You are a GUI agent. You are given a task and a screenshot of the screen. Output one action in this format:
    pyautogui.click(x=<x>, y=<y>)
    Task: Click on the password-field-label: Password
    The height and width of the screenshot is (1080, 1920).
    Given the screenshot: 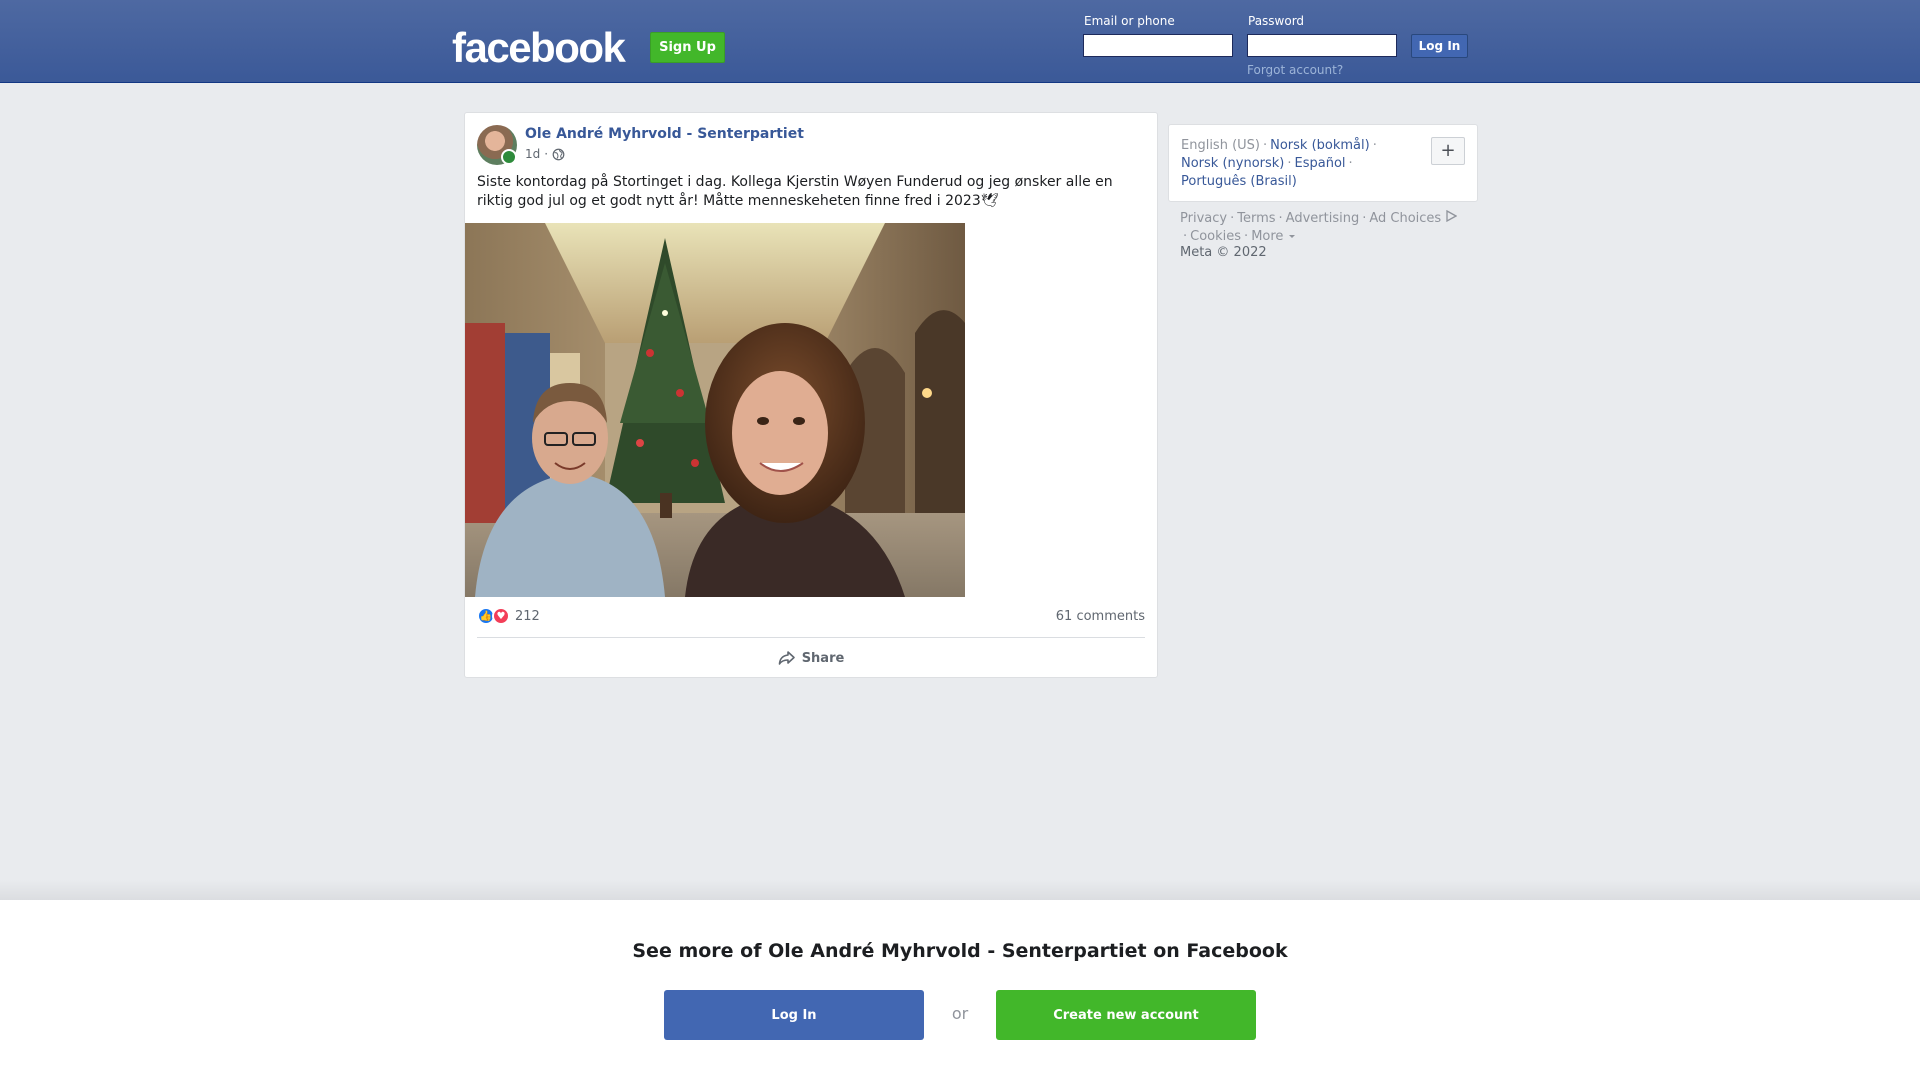 What is the action you would take?
    pyautogui.click(x=1276, y=21)
    